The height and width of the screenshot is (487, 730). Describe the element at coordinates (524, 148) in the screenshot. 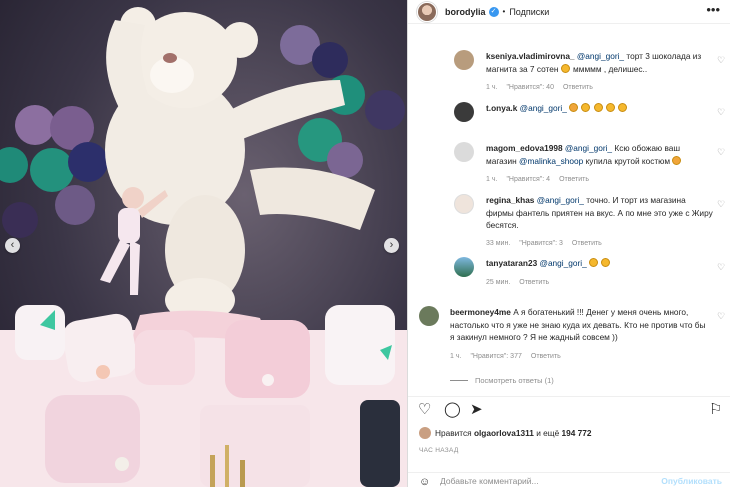

I see `comment-username: magom_edova1998` at that location.